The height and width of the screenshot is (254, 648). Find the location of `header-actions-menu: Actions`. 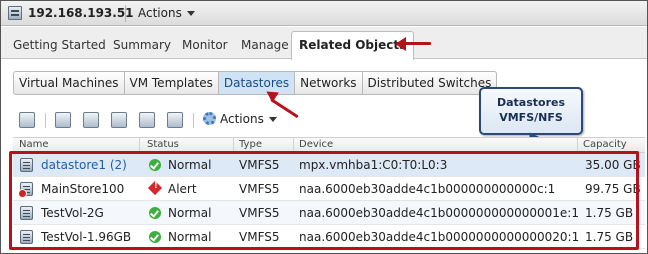

header-actions-menu: Actions is located at coordinates (166, 13).